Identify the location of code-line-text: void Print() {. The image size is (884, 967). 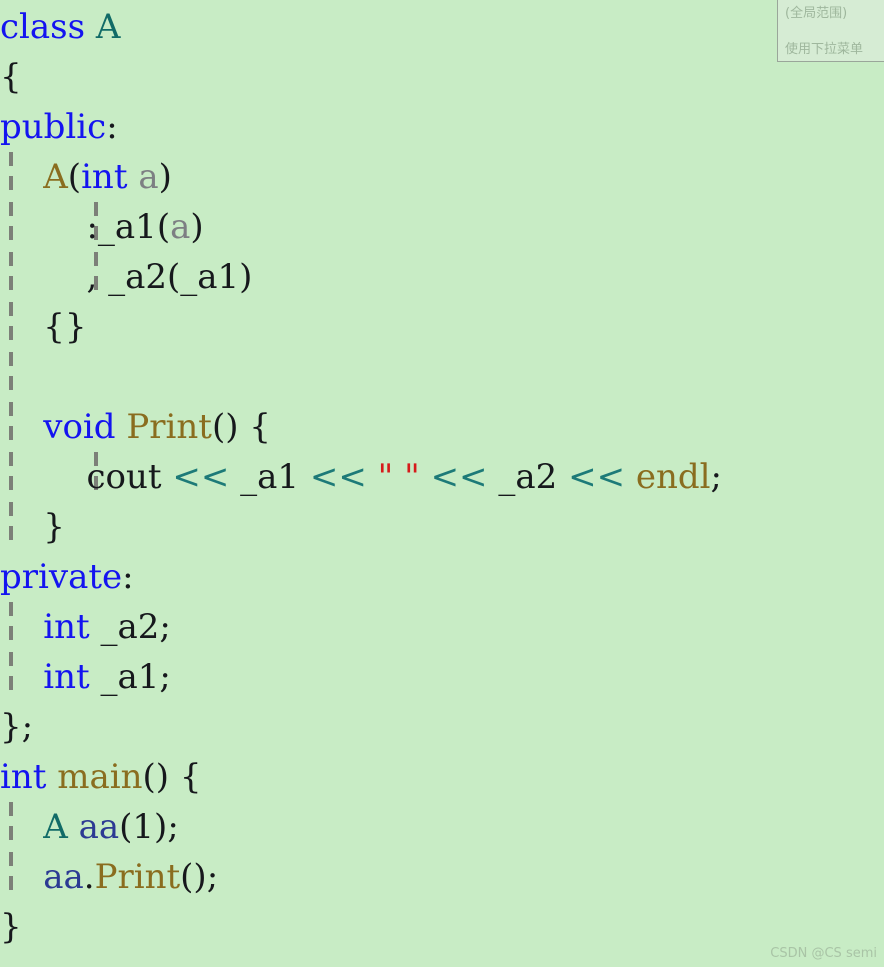
(135, 427).